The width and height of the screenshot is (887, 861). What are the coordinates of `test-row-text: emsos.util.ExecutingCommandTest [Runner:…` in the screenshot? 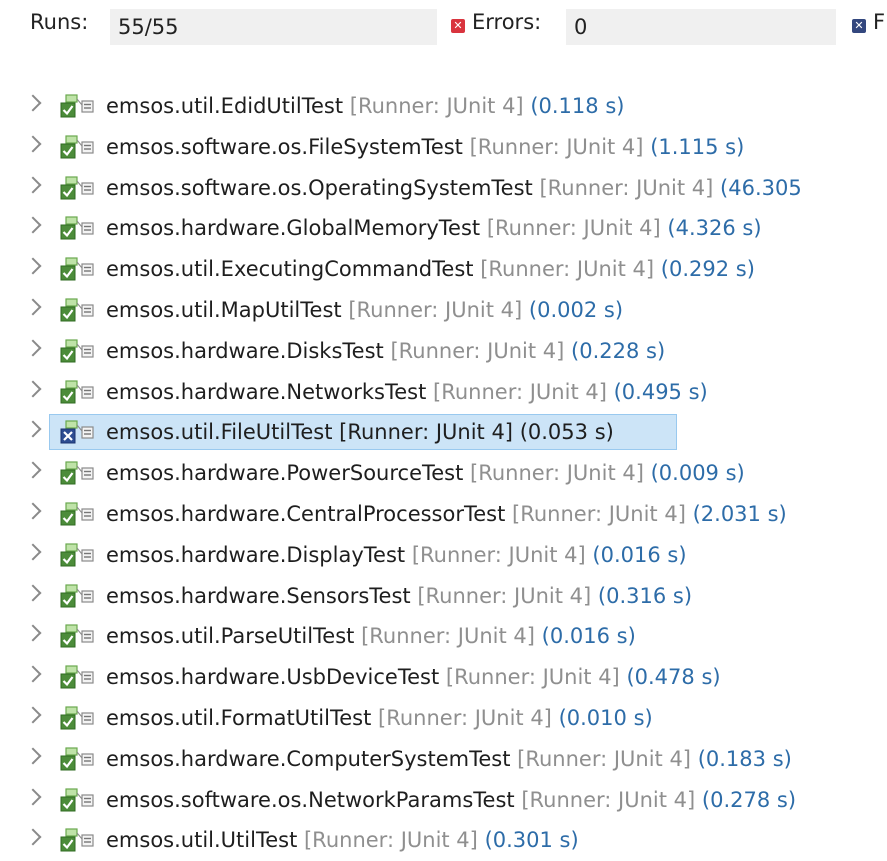 It's located at (430, 269).